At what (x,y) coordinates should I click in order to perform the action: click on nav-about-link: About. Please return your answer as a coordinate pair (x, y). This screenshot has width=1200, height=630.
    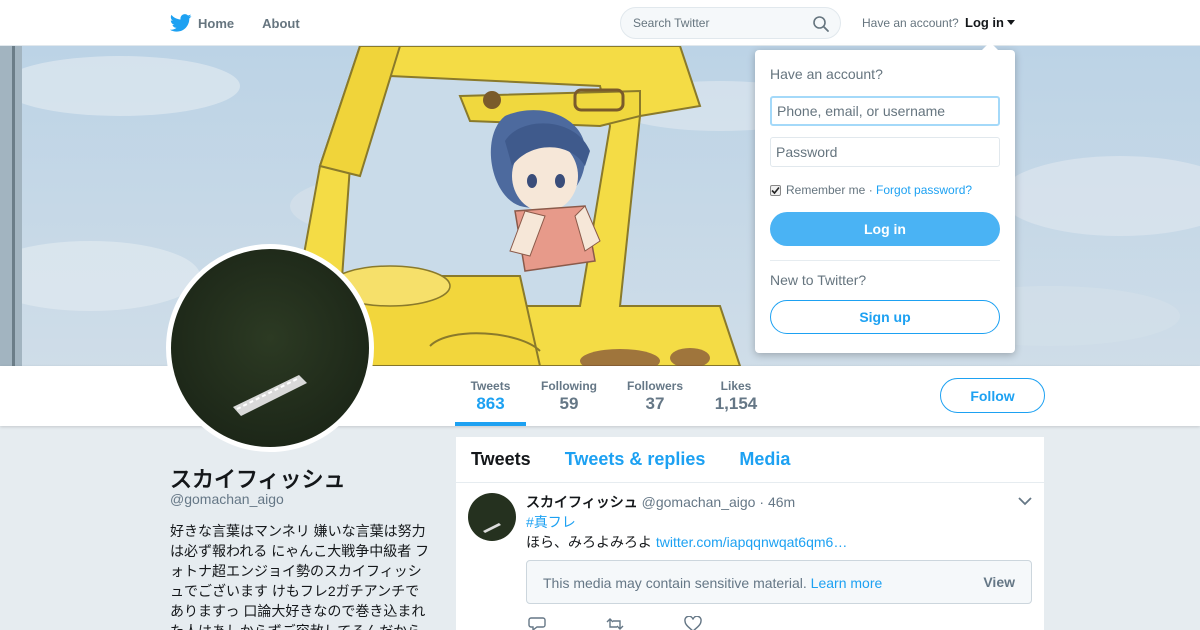
    Looking at the image, I should click on (281, 23).